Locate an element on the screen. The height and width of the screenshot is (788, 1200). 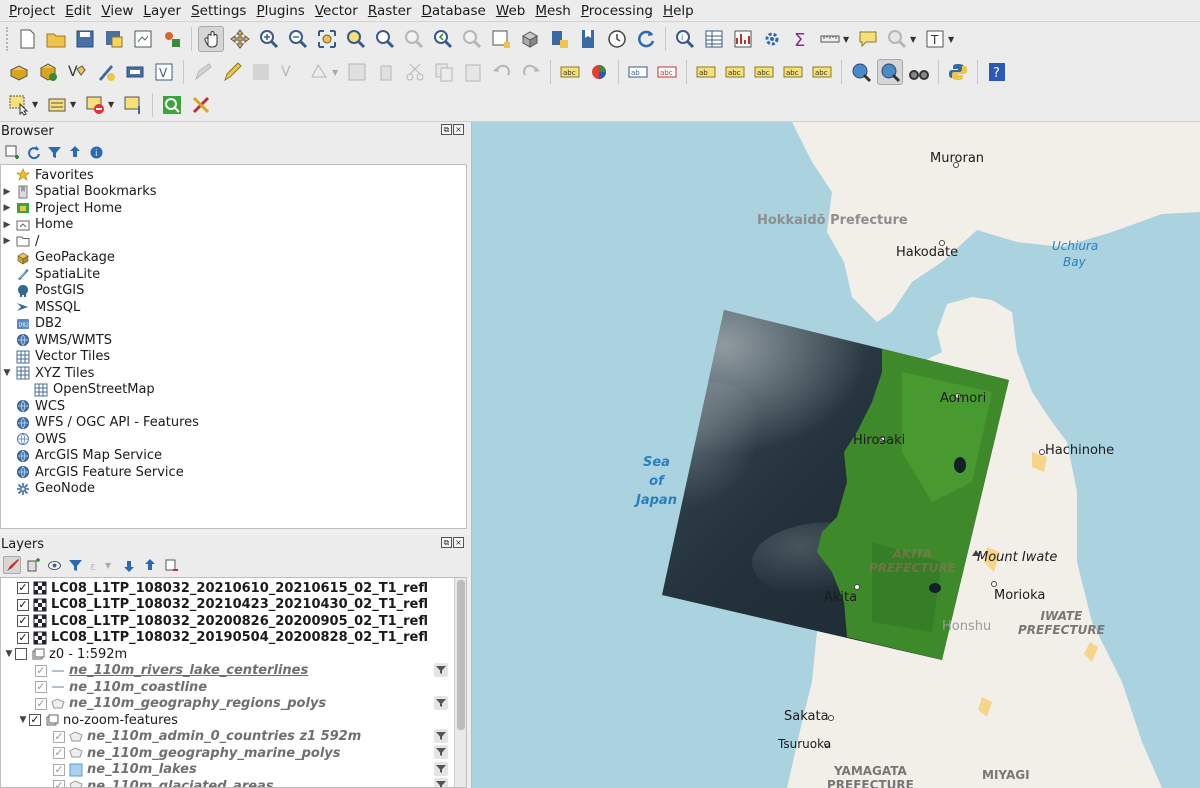
zoom-full-icon is located at coordinates (327, 39).